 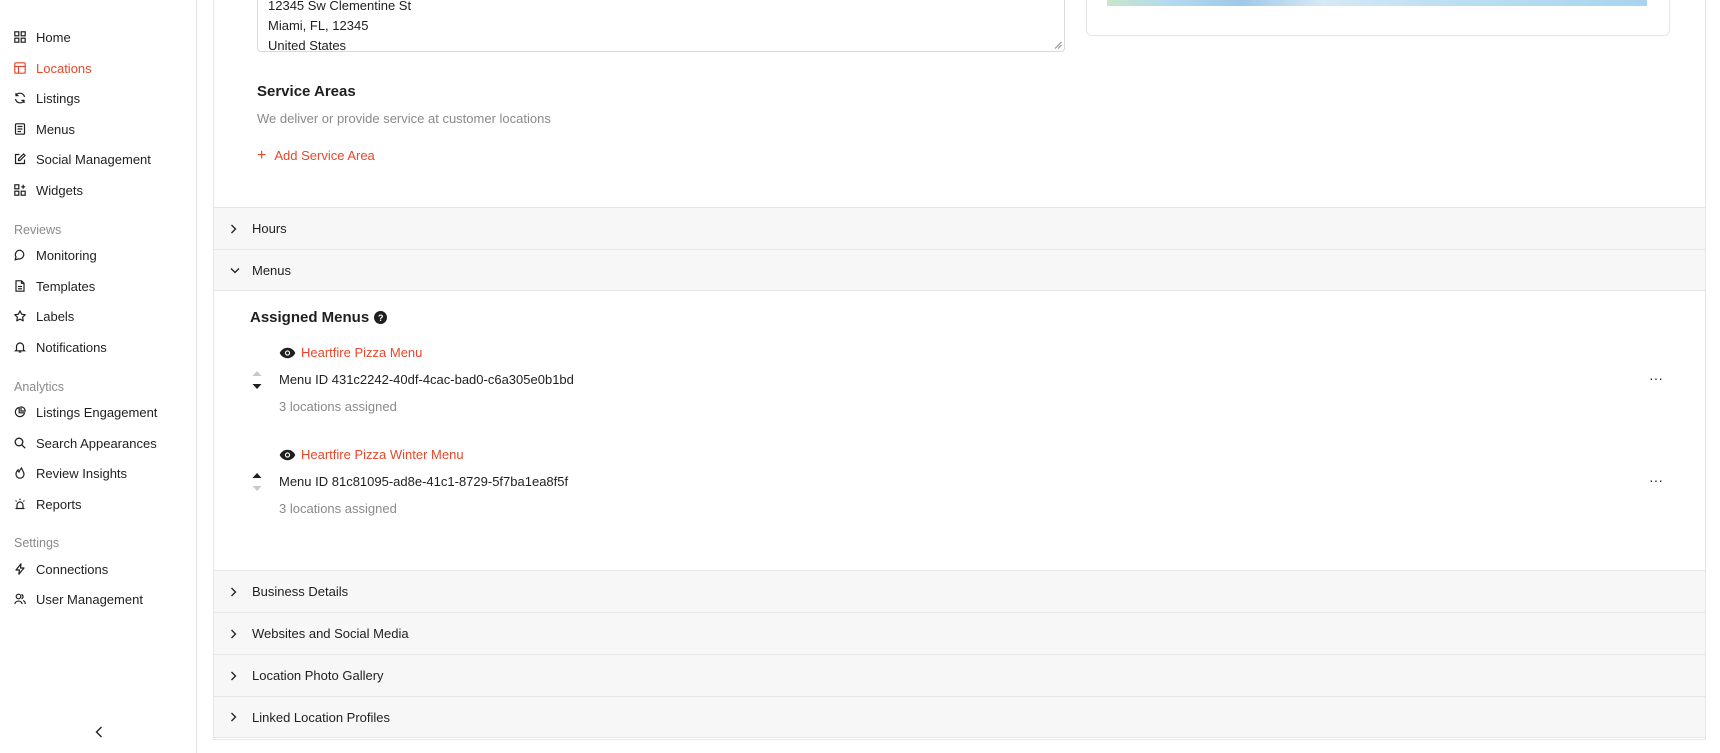 What do you see at coordinates (959, 270) in the screenshot?
I see `accordion-menus: Menus` at bounding box center [959, 270].